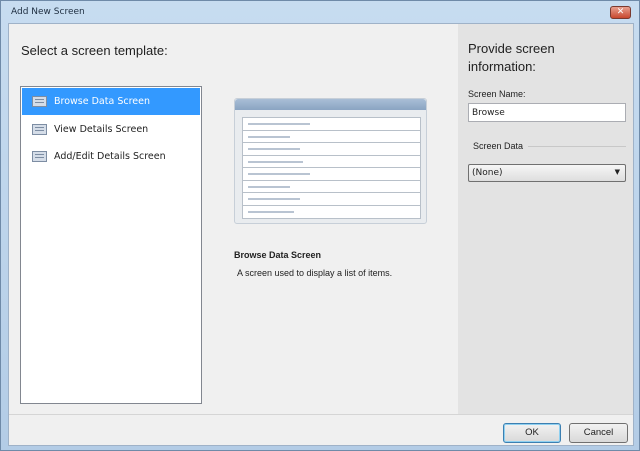 This screenshot has width=640, height=451. I want to click on template-item-view-details: View Details Screen, so click(111, 129).